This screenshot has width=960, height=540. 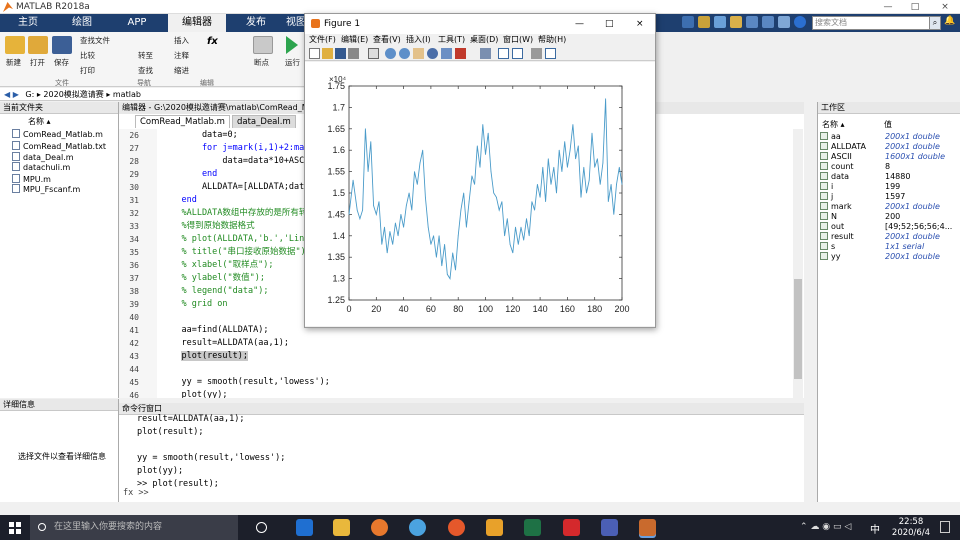 I want to click on file-explorer-icon, so click(x=341, y=527).